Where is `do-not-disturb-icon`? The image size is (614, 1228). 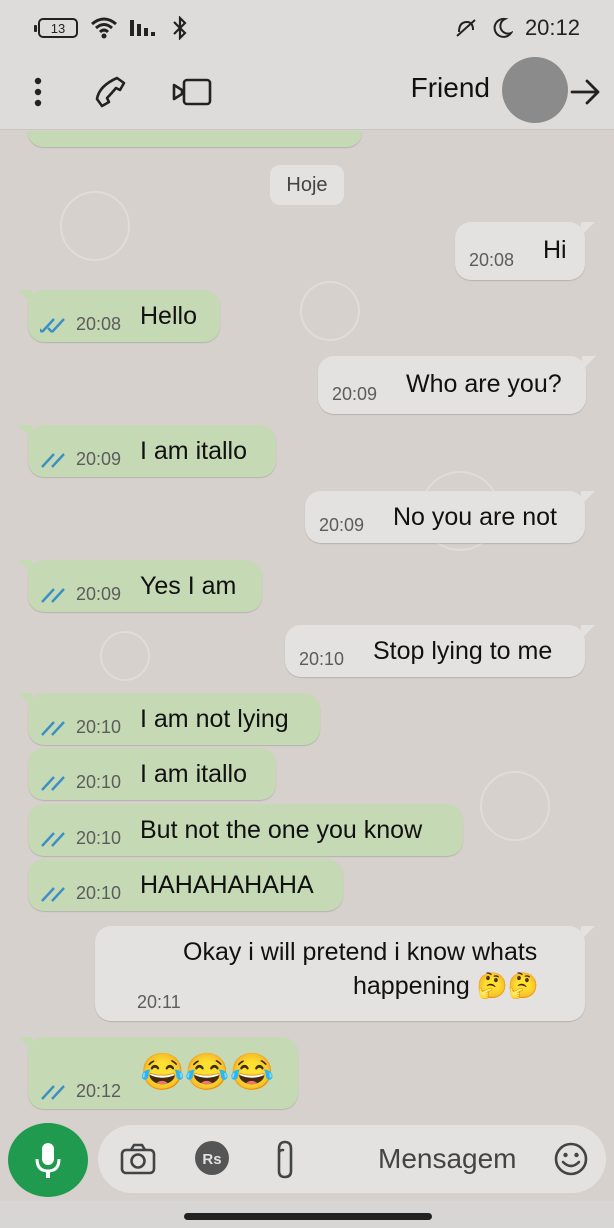 do-not-disturb-icon is located at coordinates (466, 28).